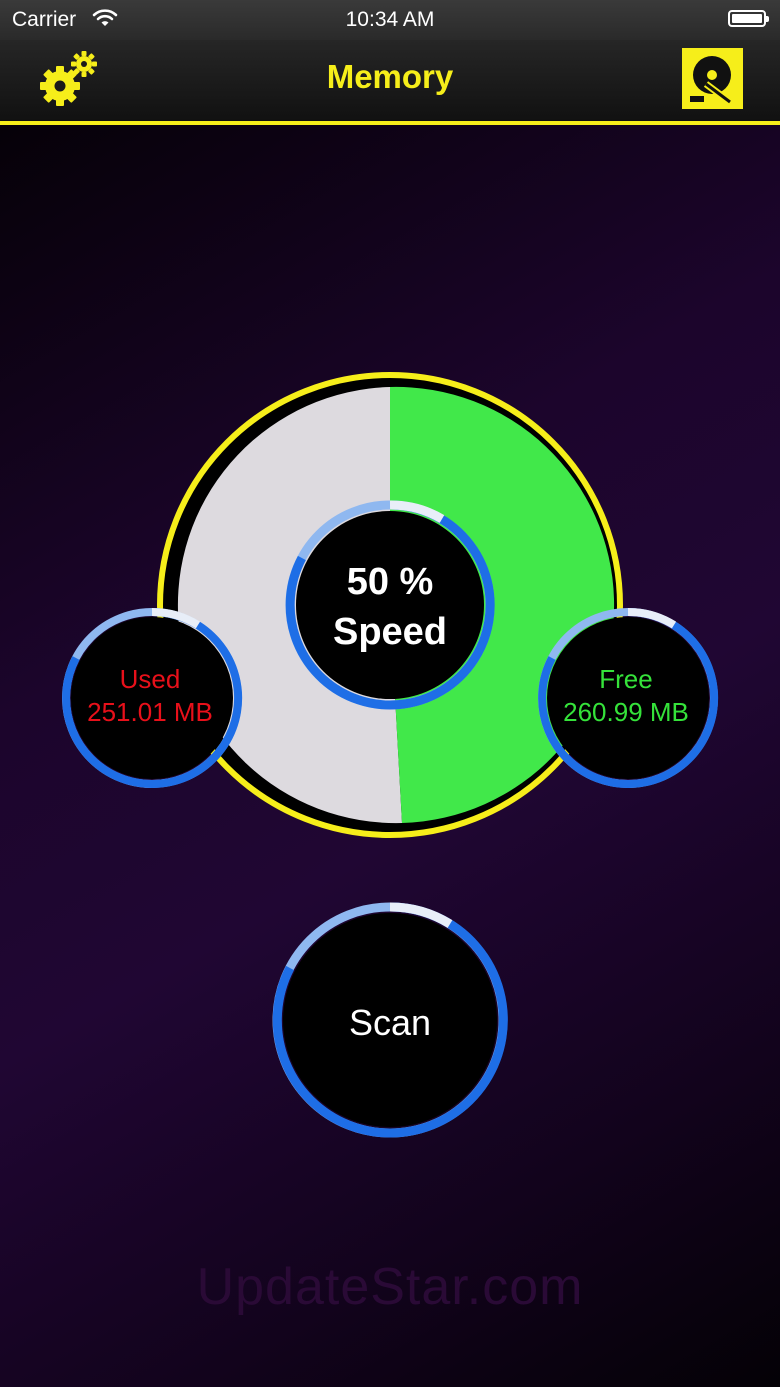 The width and height of the screenshot is (780, 1387). I want to click on speed-label: Speed, so click(390, 632).